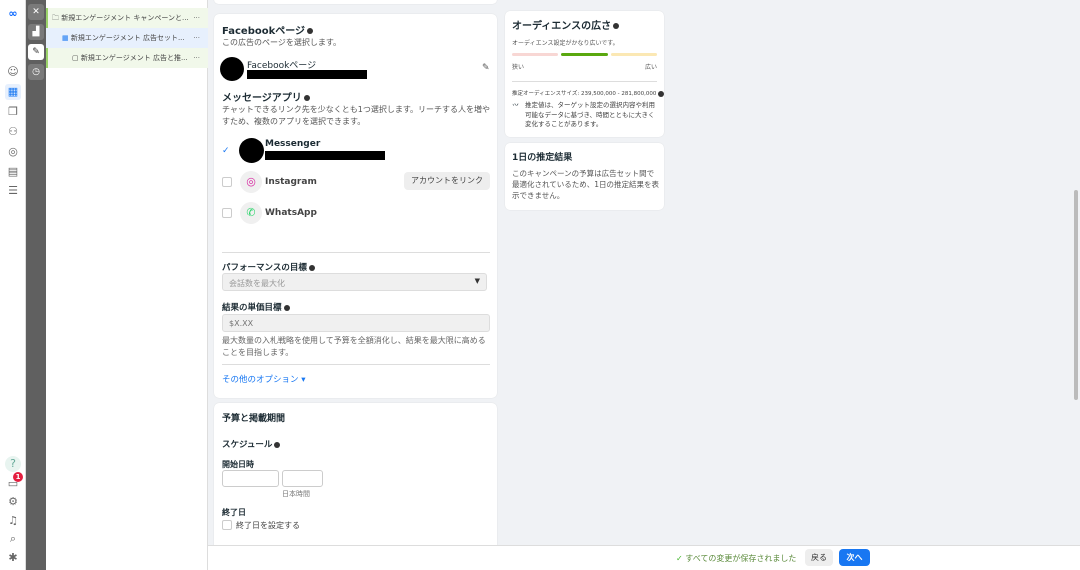 This screenshot has width=1080, height=570. I want to click on chart-icon: ▟, so click(36, 32).